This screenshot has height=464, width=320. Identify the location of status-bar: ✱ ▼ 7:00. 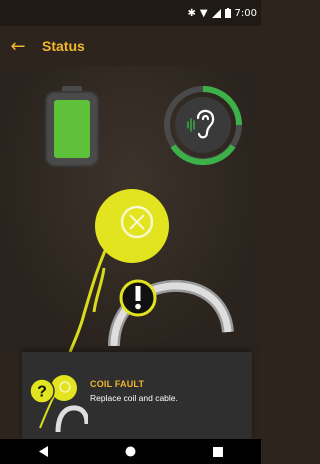
(130, 13).